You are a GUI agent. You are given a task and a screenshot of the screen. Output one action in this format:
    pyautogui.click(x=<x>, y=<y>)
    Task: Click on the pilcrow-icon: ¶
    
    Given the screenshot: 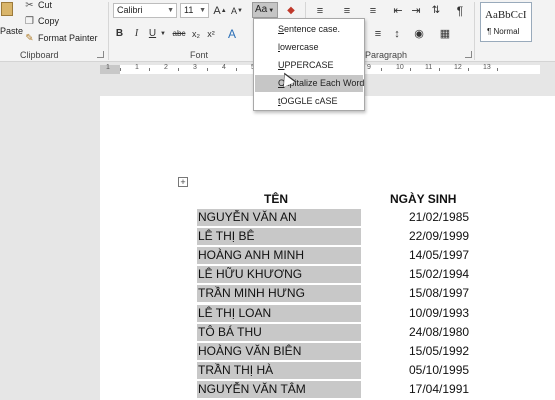 What is the action you would take?
    pyautogui.click(x=460, y=10)
    